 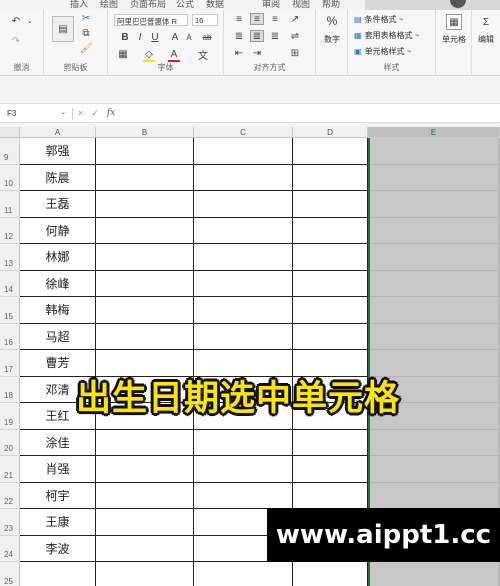 What do you see at coordinates (454, 39) in the screenshot?
I see `cells-button: 单元格` at bounding box center [454, 39].